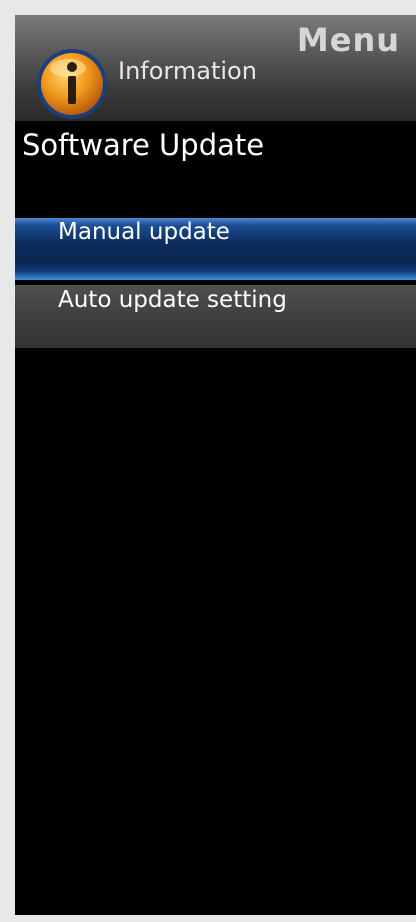 The image size is (416, 922). What do you see at coordinates (215, 316) in the screenshot?
I see `menu-item-auto-update-setting: Auto update setting` at bounding box center [215, 316].